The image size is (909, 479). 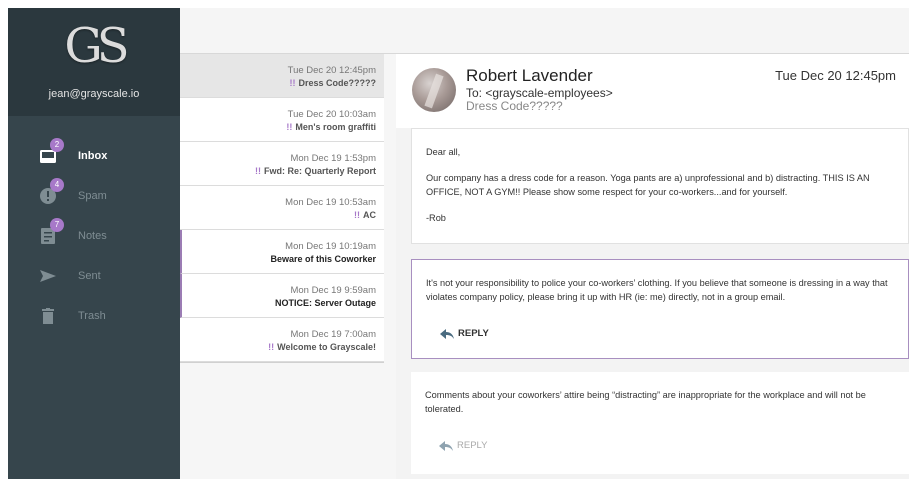 I want to click on message-subject-text: Men's room graffiti, so click(x=335, y=127).